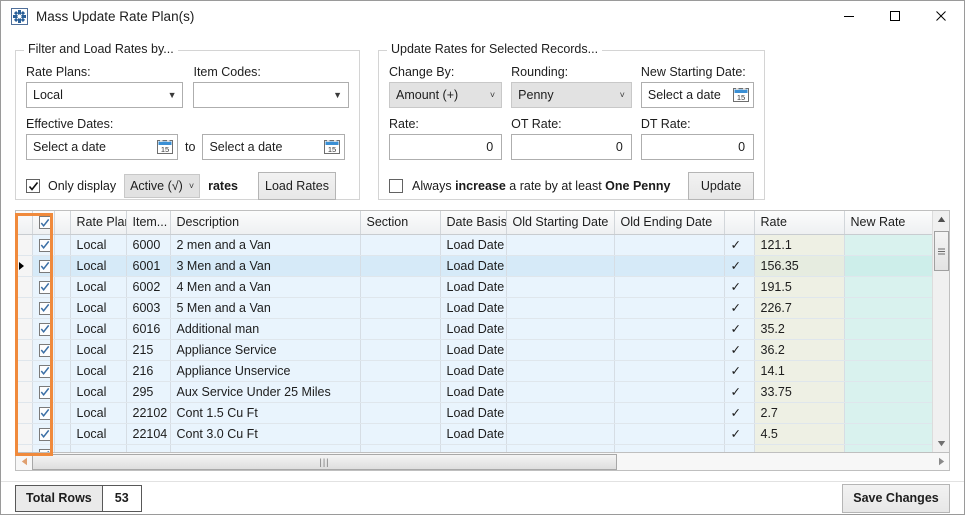 This screenshot has width=965, height=515. I want to click on ot-rate-input: 0, so click(571, 147).